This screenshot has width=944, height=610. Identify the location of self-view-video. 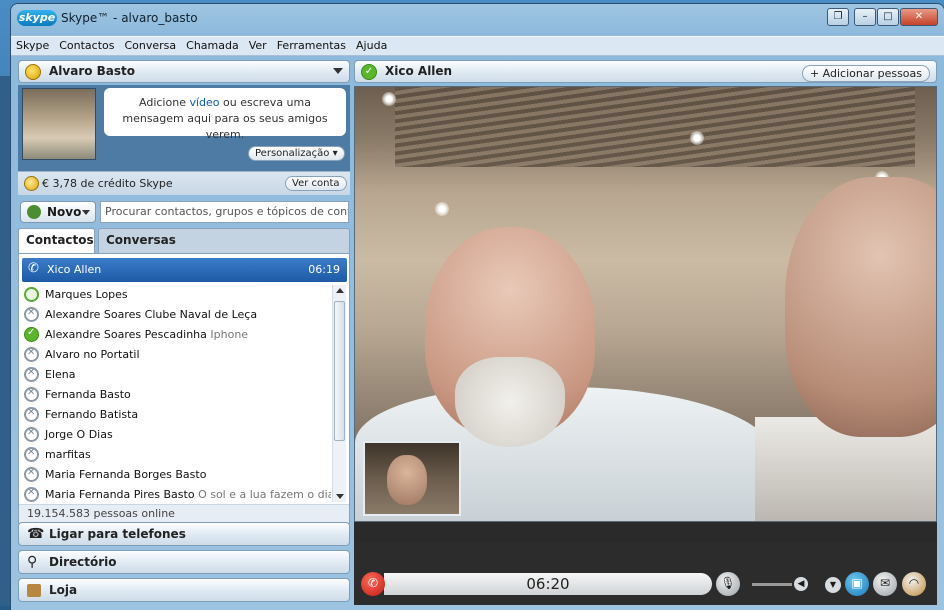
(412, 478).